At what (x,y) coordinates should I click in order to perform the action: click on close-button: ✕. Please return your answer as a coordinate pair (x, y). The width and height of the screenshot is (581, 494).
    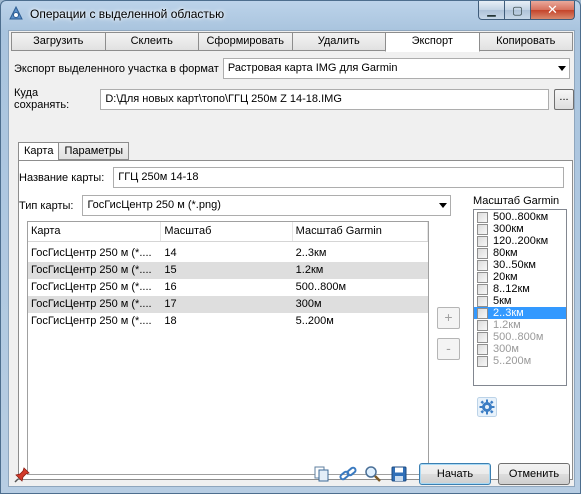
    Looking at the image, I should click on (553, 10).